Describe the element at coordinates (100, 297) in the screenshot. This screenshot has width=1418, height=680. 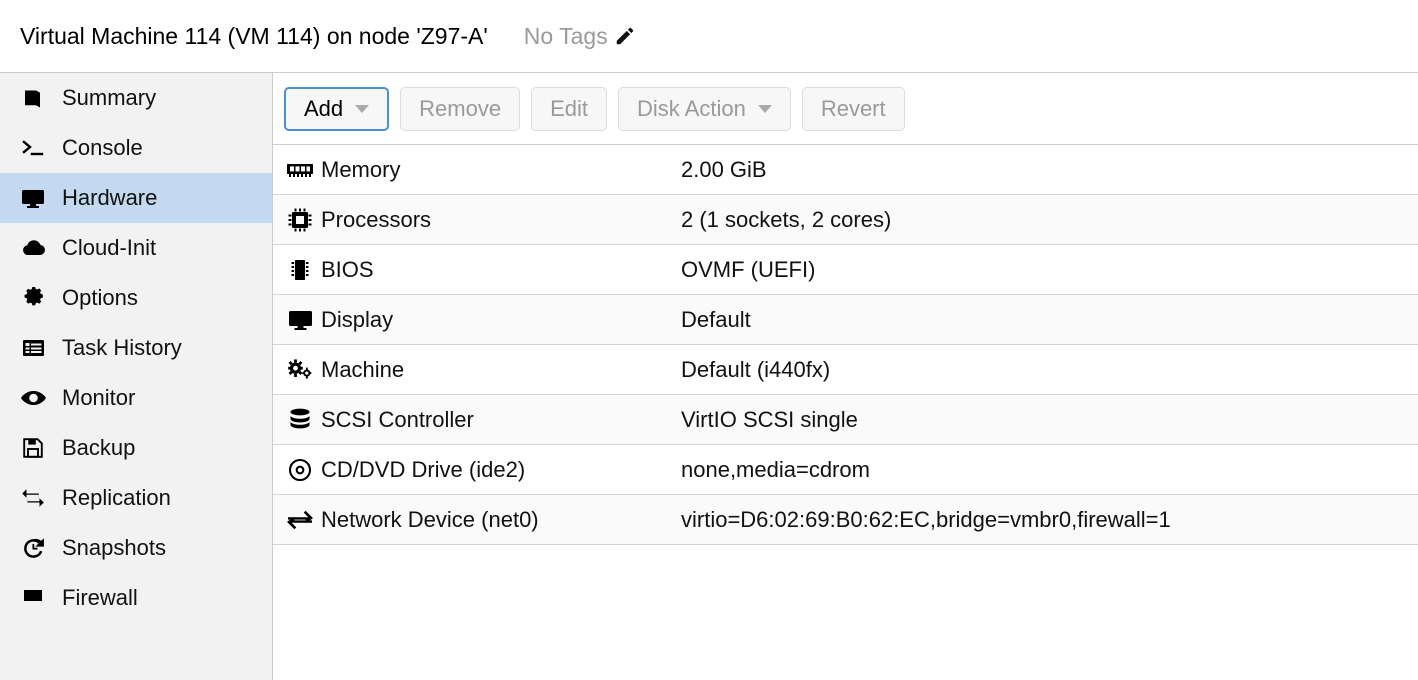
I see `sidebar-item-label: Options` at that location.